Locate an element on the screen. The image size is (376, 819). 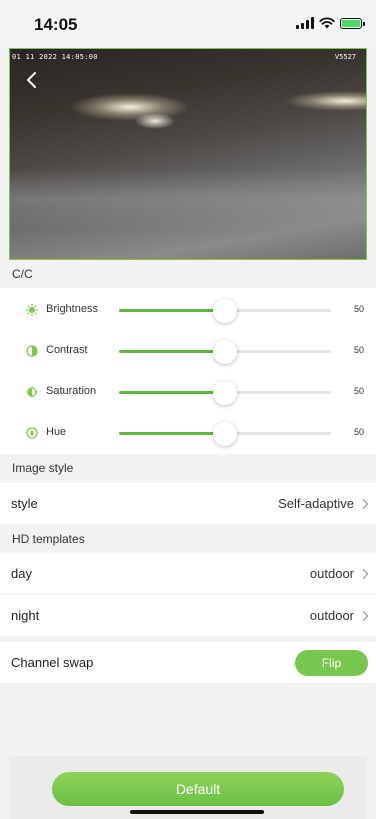
video-channel-overlay: V5527 is located at coordinates (345, 57).